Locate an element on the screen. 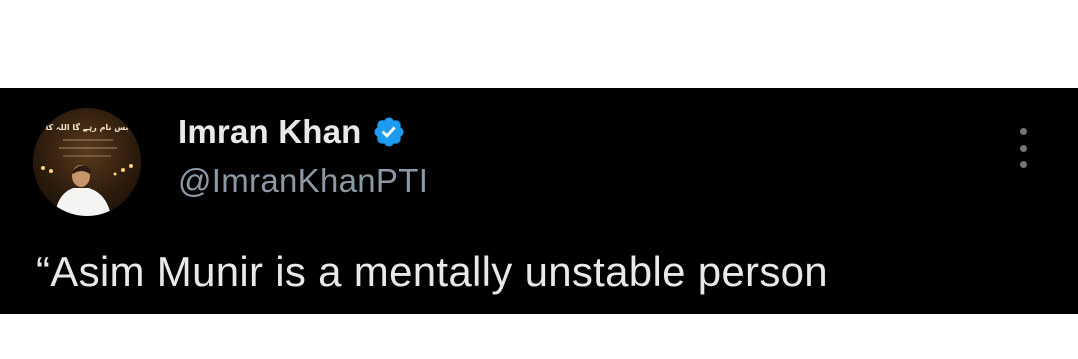  bottom-margin is located at coordinates (539, 336).